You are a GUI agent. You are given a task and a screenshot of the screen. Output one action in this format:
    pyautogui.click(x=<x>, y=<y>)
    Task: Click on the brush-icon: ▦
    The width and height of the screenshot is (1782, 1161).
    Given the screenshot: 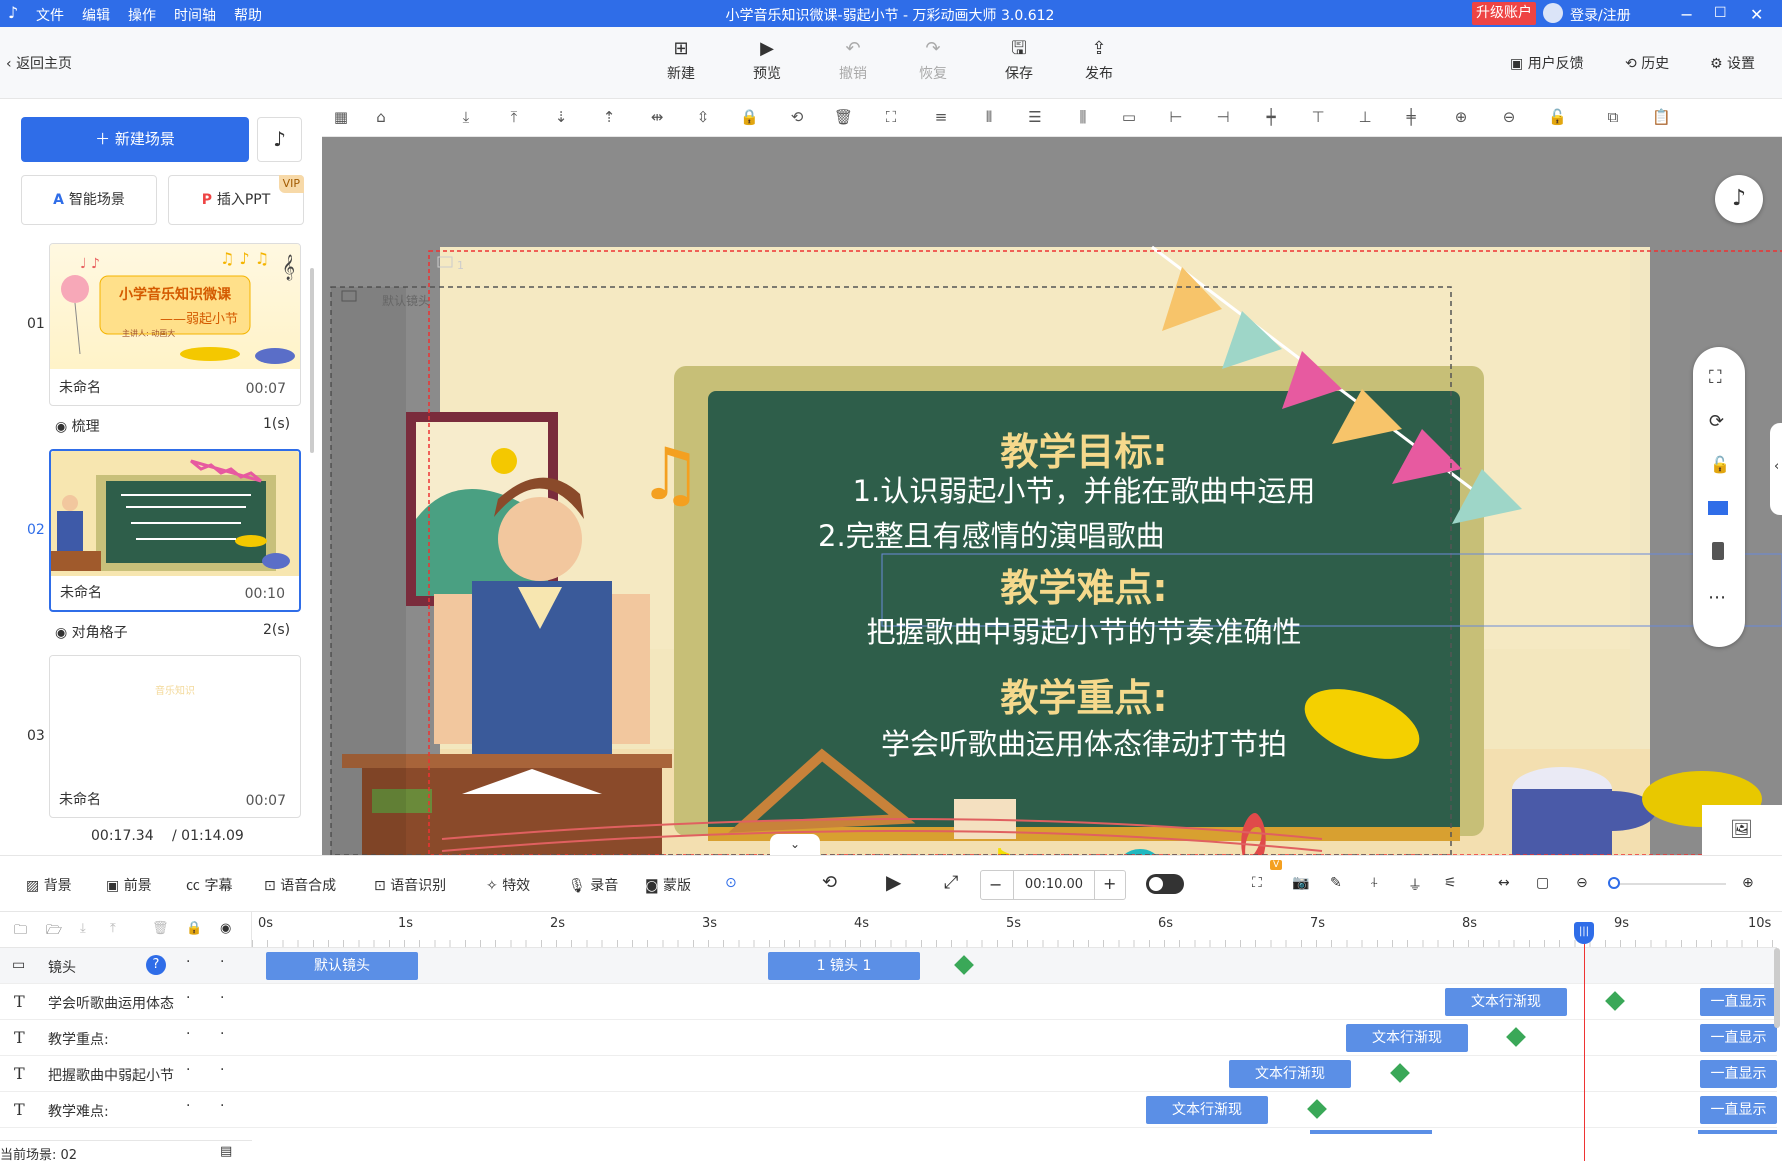 What is the action you would take?
    pyautogui.click(x=341, y=117)
    